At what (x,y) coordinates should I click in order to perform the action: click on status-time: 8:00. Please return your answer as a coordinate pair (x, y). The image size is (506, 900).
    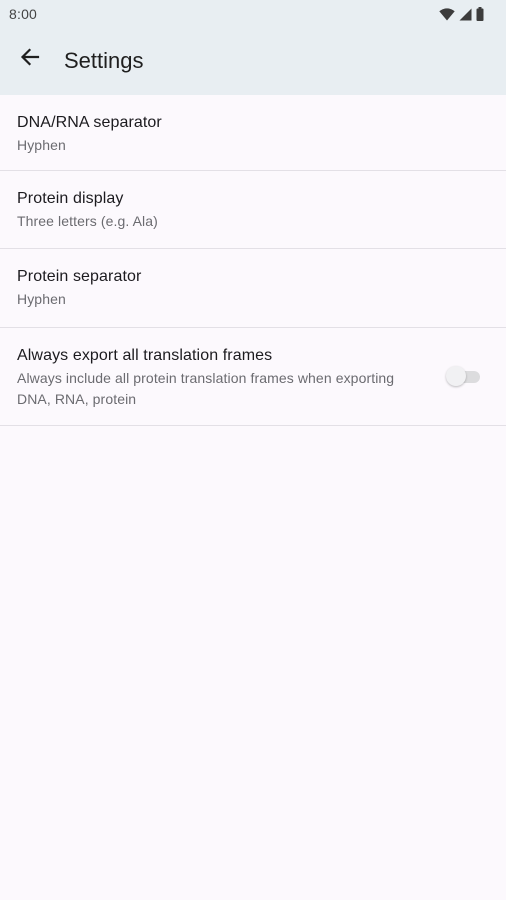
    Looking at the image, I should click on (23, 14).